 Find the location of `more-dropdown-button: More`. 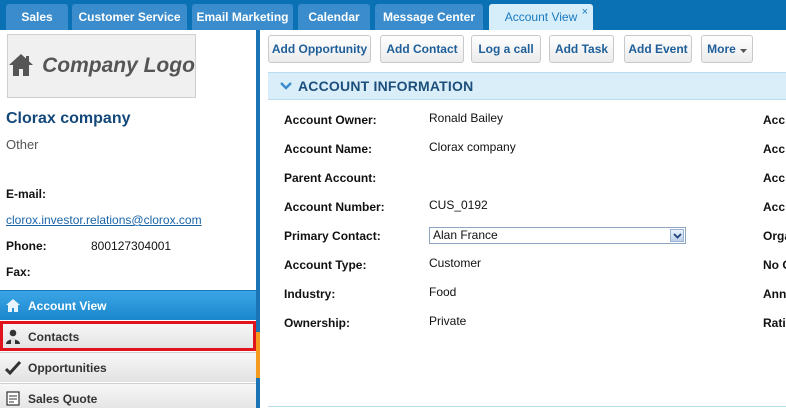

more-dropdown-button: More is located at coordinates (727, 49).